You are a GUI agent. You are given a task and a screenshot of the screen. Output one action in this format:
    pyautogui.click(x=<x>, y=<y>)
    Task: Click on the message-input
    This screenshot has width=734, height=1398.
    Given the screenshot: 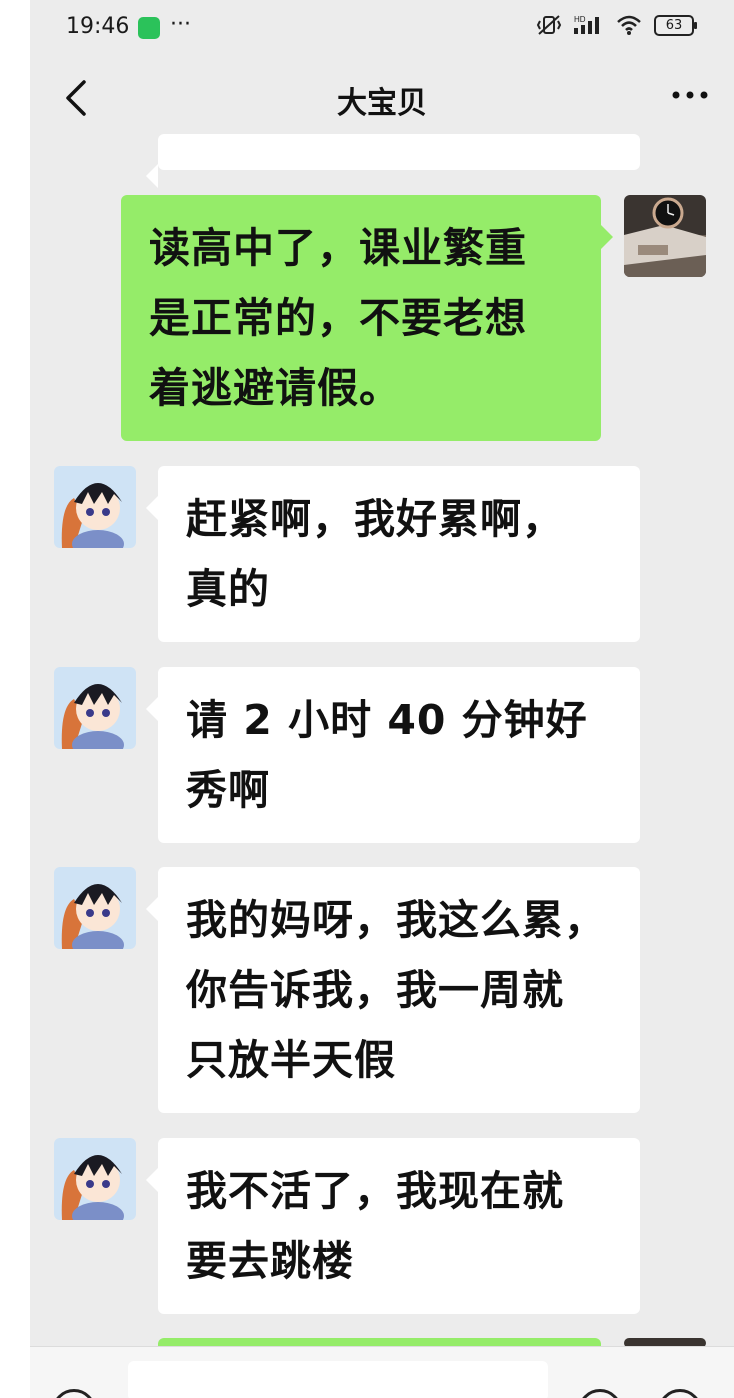 What is the action you would take?
    pyautogui.click(x=338, y=1379)
    